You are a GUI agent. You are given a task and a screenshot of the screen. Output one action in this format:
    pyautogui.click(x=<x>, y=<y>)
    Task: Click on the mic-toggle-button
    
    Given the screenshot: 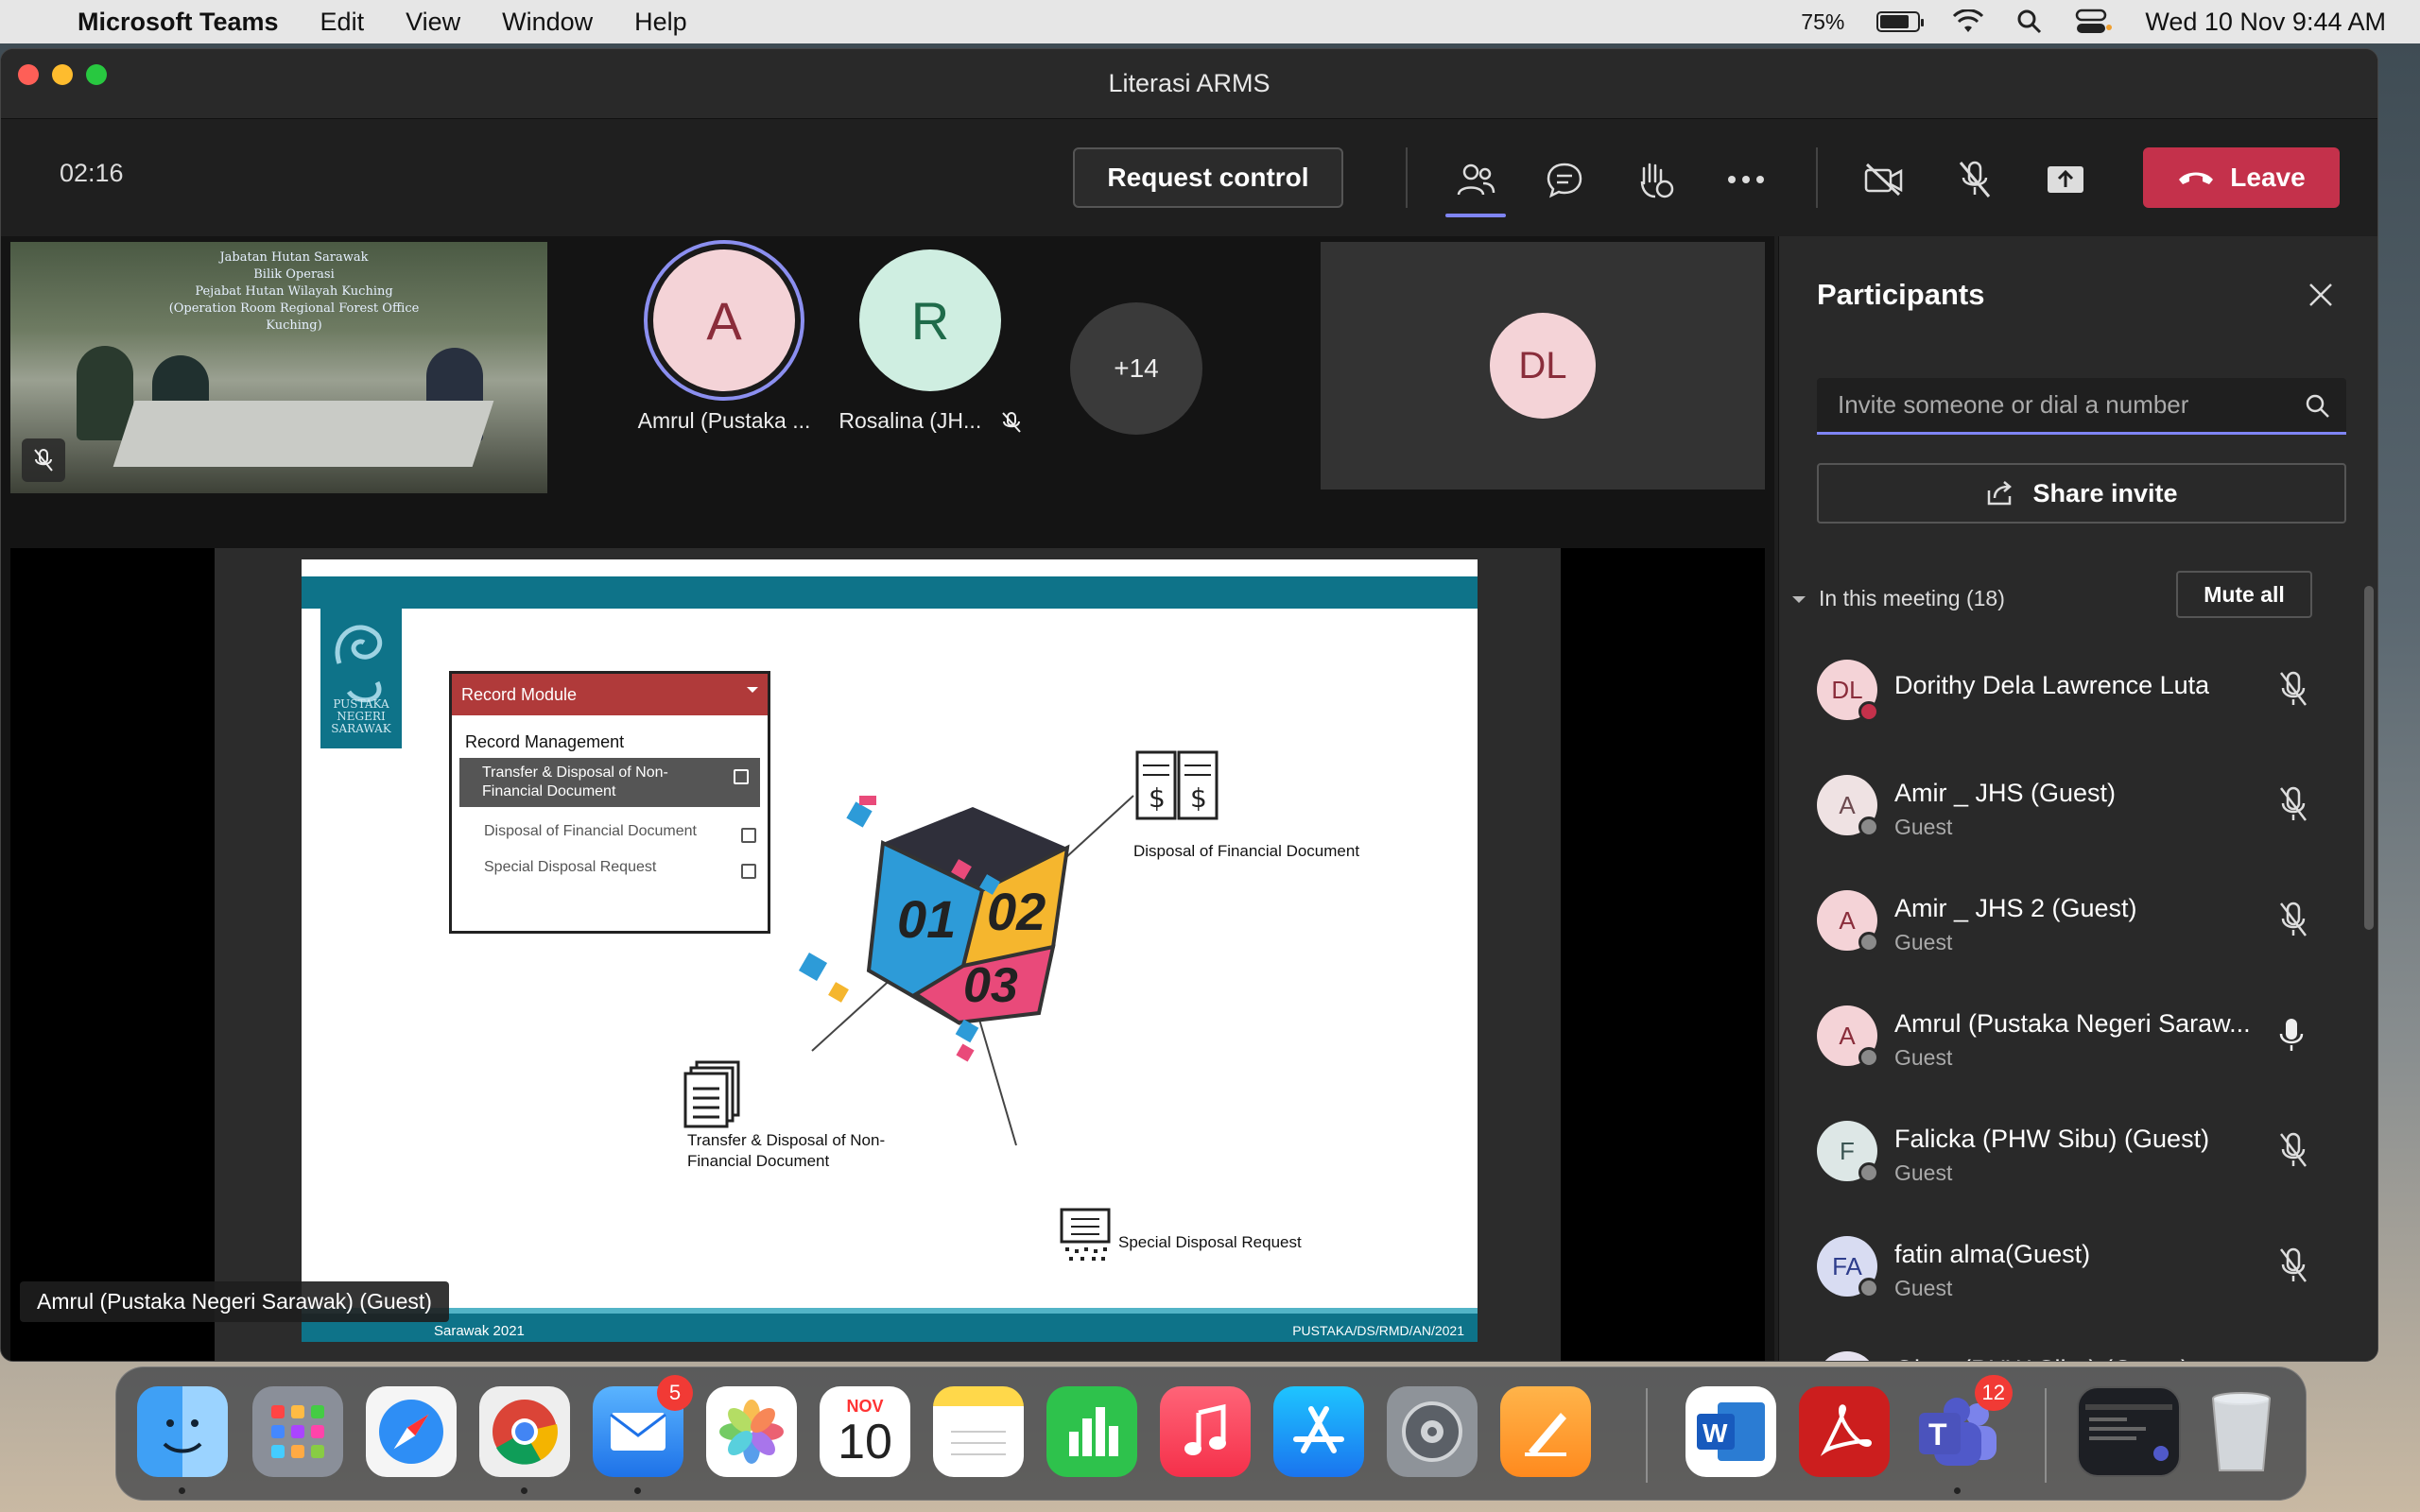 What is the action you would take?
    pyautogui.click(x=1975, y=179)
    